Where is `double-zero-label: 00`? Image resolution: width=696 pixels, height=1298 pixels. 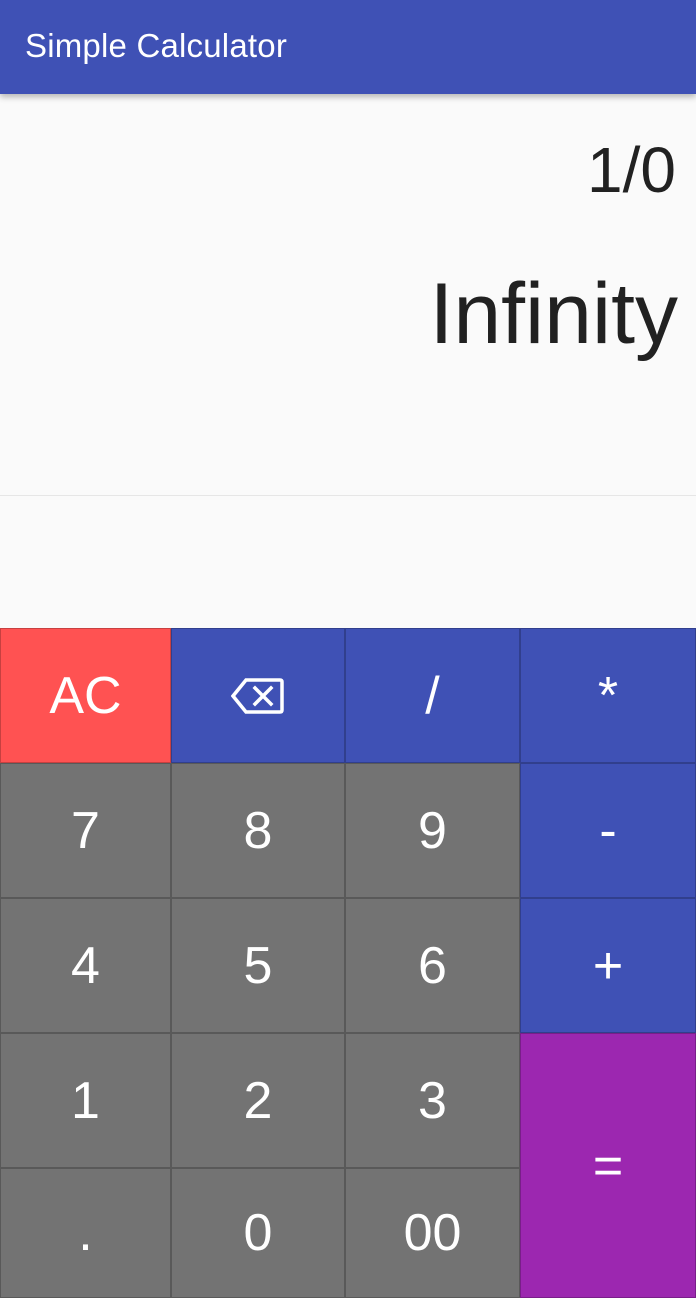 double-zero-label: 00 is located at coordinates (432, 1233).